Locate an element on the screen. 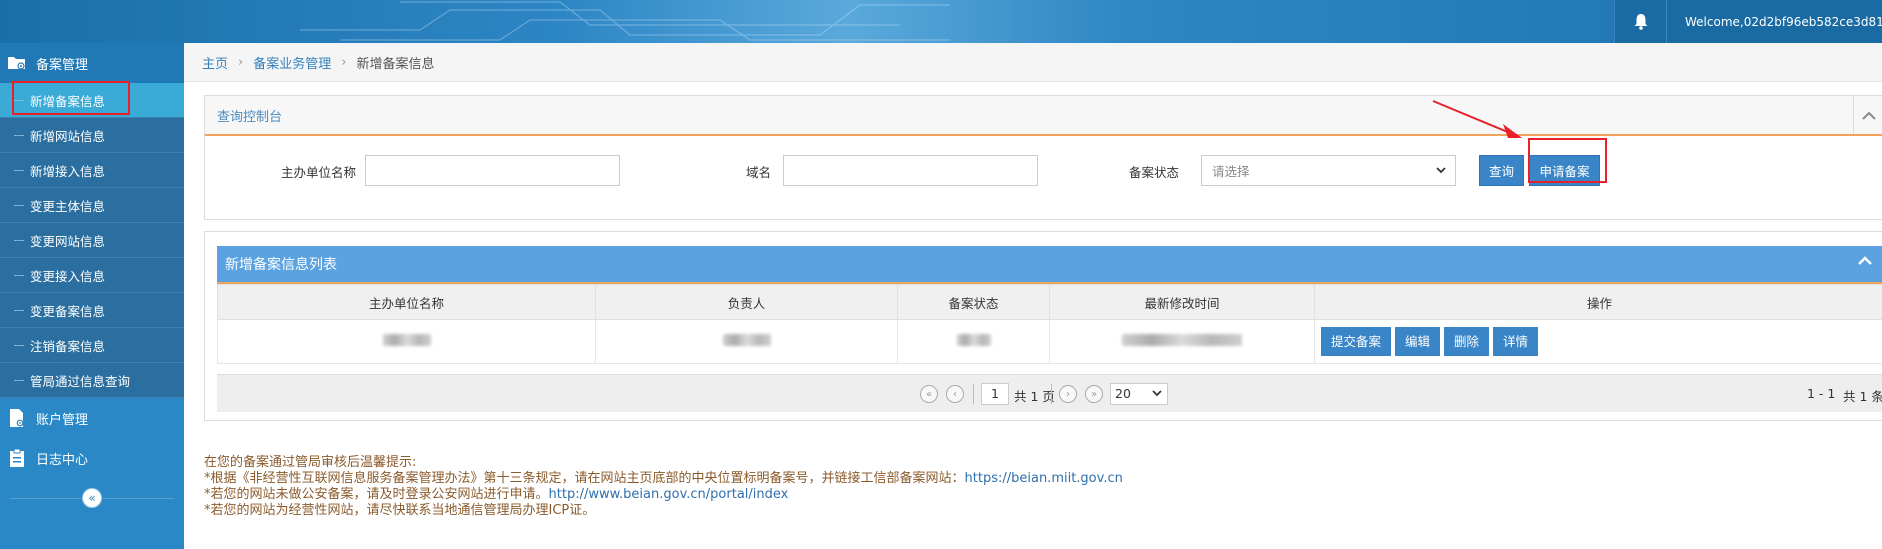  sidebar-item-label: 新增接入信息 is located at coordinates (68, 171).